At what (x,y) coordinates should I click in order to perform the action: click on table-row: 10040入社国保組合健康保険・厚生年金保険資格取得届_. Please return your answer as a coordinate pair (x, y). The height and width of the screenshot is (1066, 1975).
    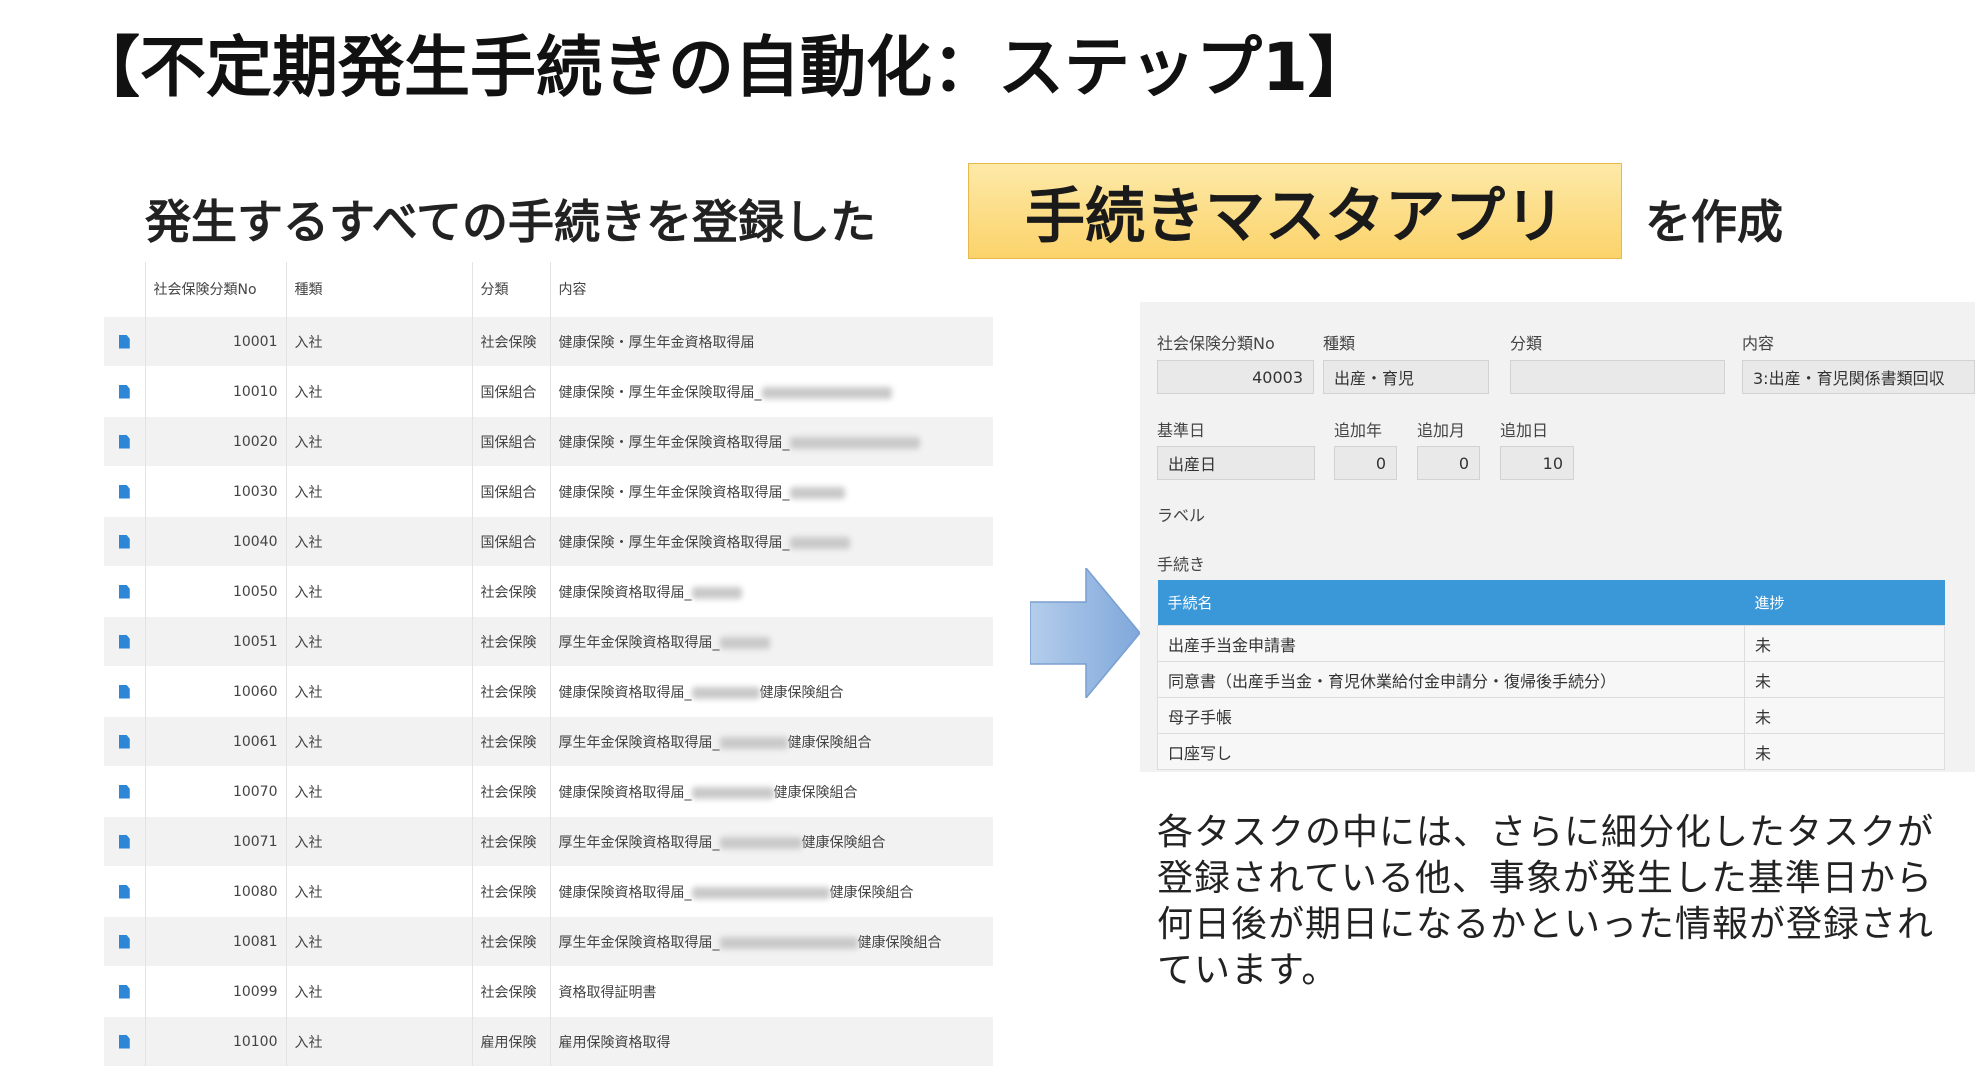
    Looking at the image, I should click on (548, 542).